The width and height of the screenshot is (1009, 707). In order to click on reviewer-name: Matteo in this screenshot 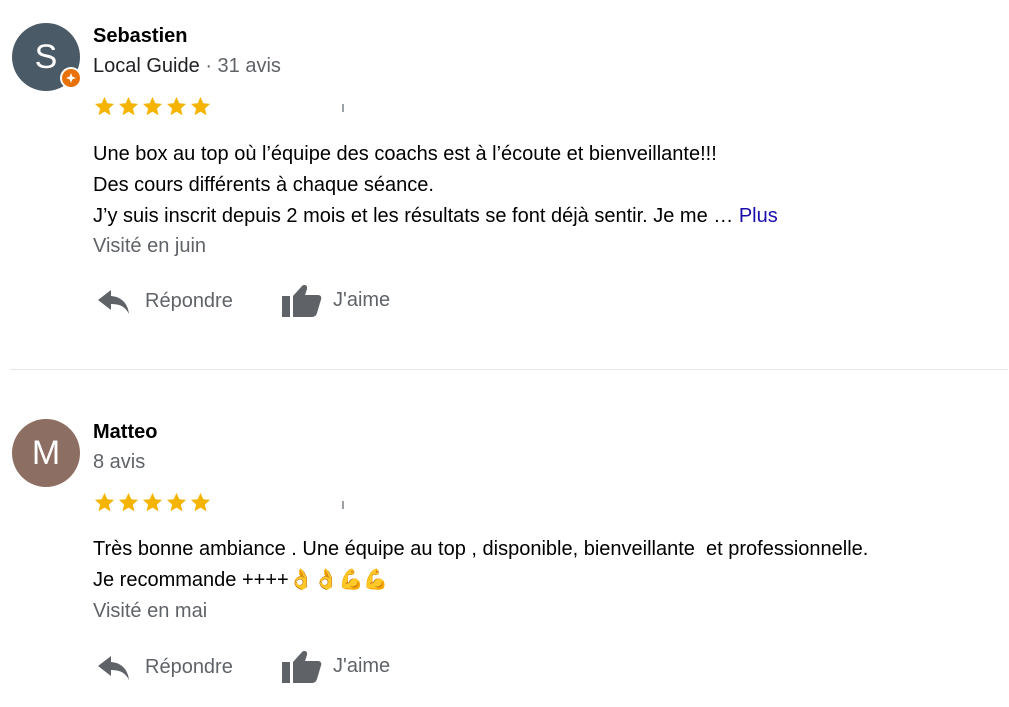, I will do `click(125, 432)`.